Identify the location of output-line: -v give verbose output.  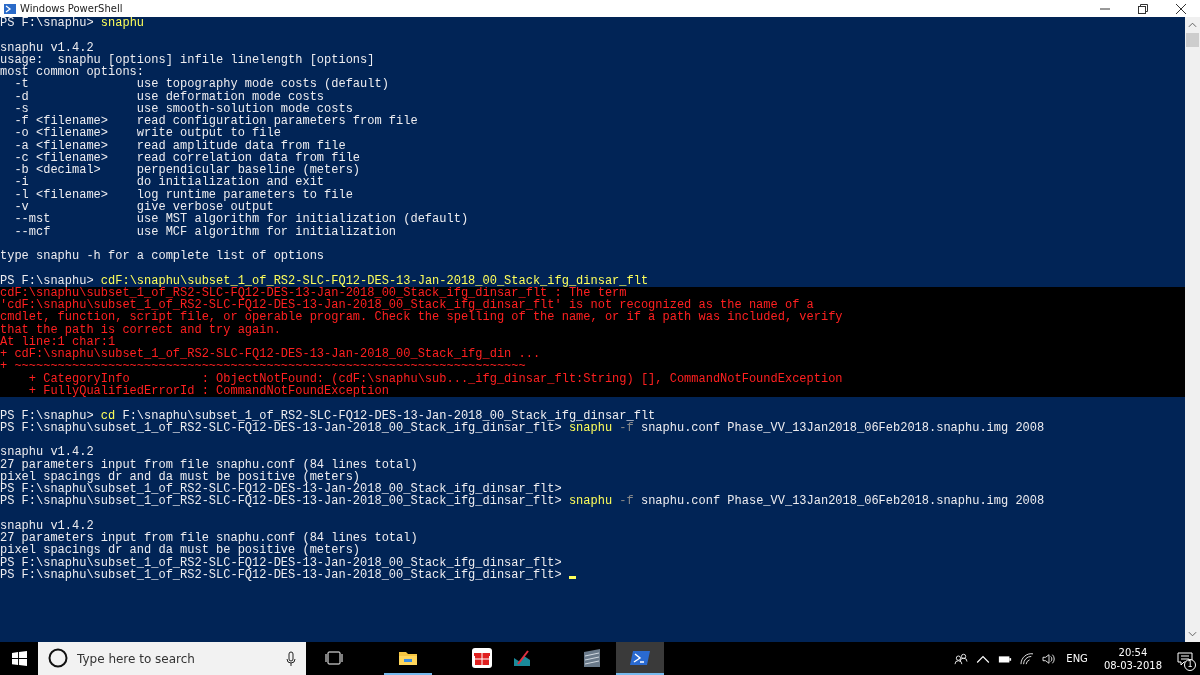
(143, 207).